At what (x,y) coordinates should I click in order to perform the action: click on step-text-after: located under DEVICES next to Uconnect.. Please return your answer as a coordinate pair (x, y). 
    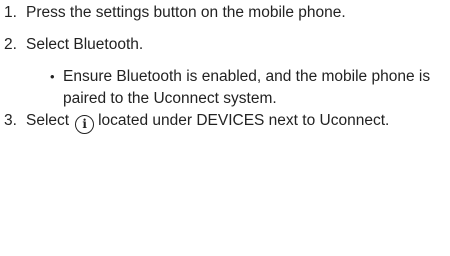
    Looking at the image, I should click on (244, 120).